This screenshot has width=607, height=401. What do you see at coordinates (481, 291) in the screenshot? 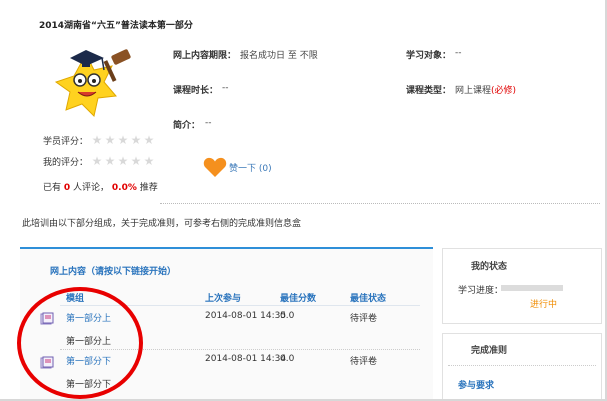
I see `progress-label: 学习进度：` at bounding box center [481, 291].